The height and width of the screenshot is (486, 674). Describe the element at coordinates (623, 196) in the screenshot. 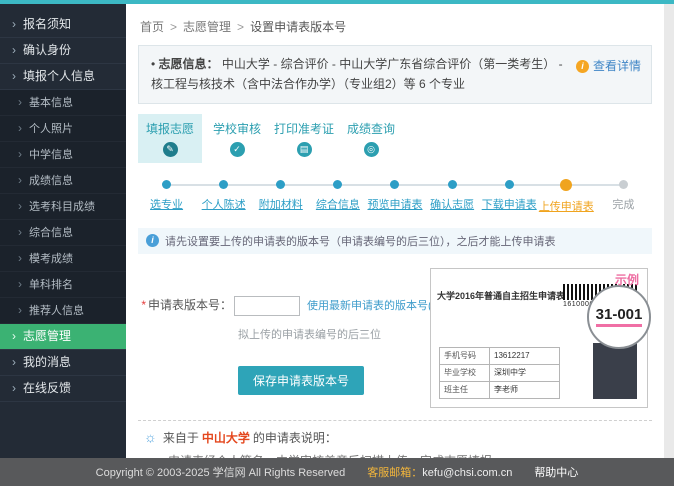

I see `step-finish: 完成` at that location.